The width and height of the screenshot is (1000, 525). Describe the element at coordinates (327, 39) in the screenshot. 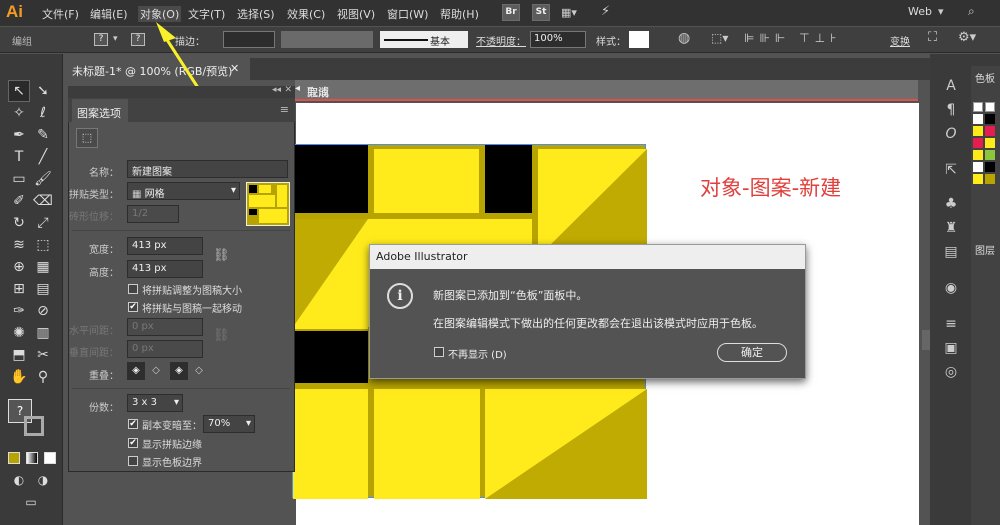

I see `variable-width-profile` at that location.